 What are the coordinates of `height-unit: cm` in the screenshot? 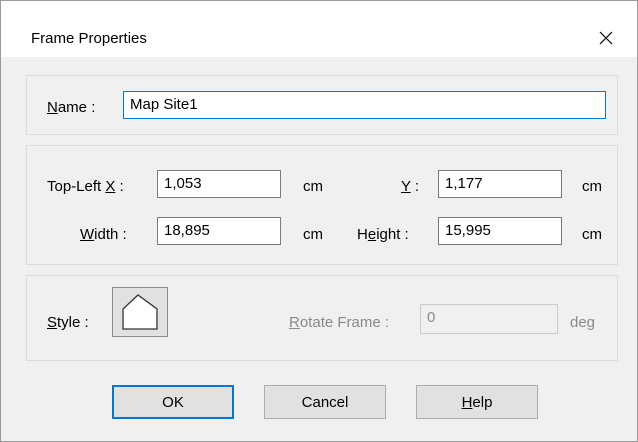 It's located at (592, 234).